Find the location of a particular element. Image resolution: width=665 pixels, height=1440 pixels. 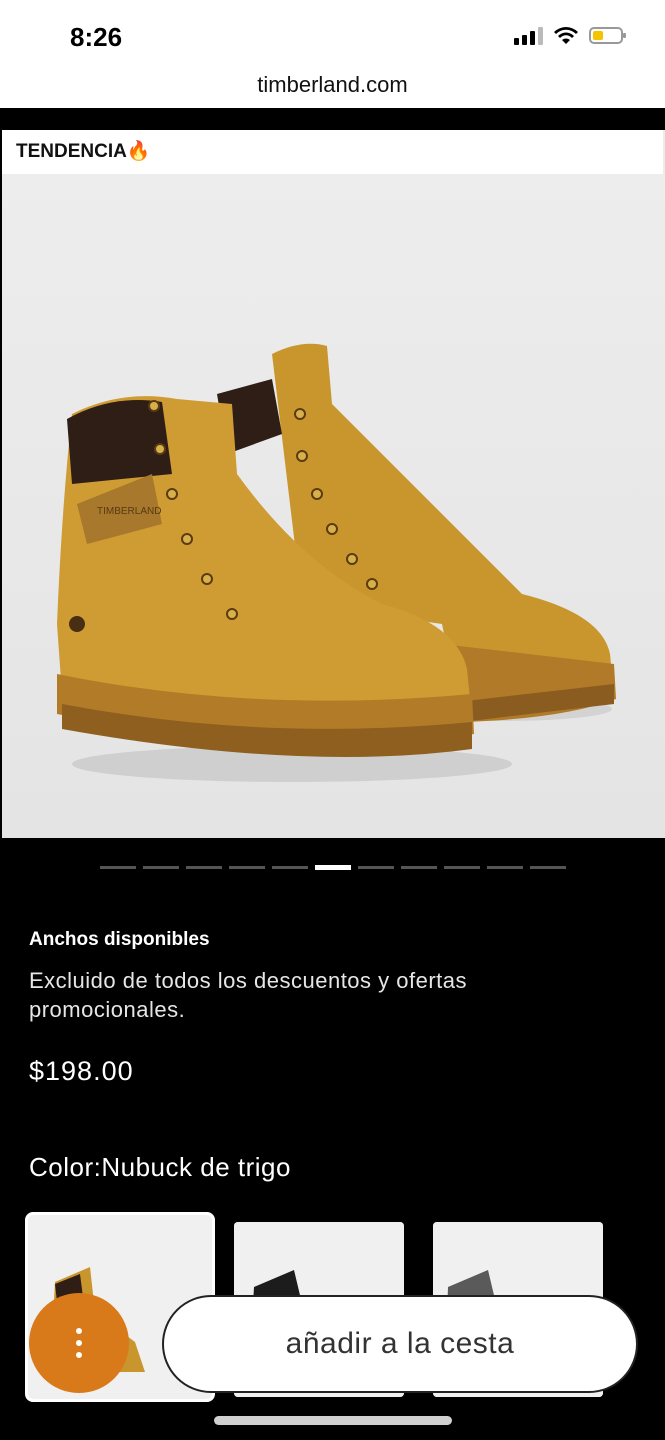

url-text: timberland.com is located at coordinates (332, 84).